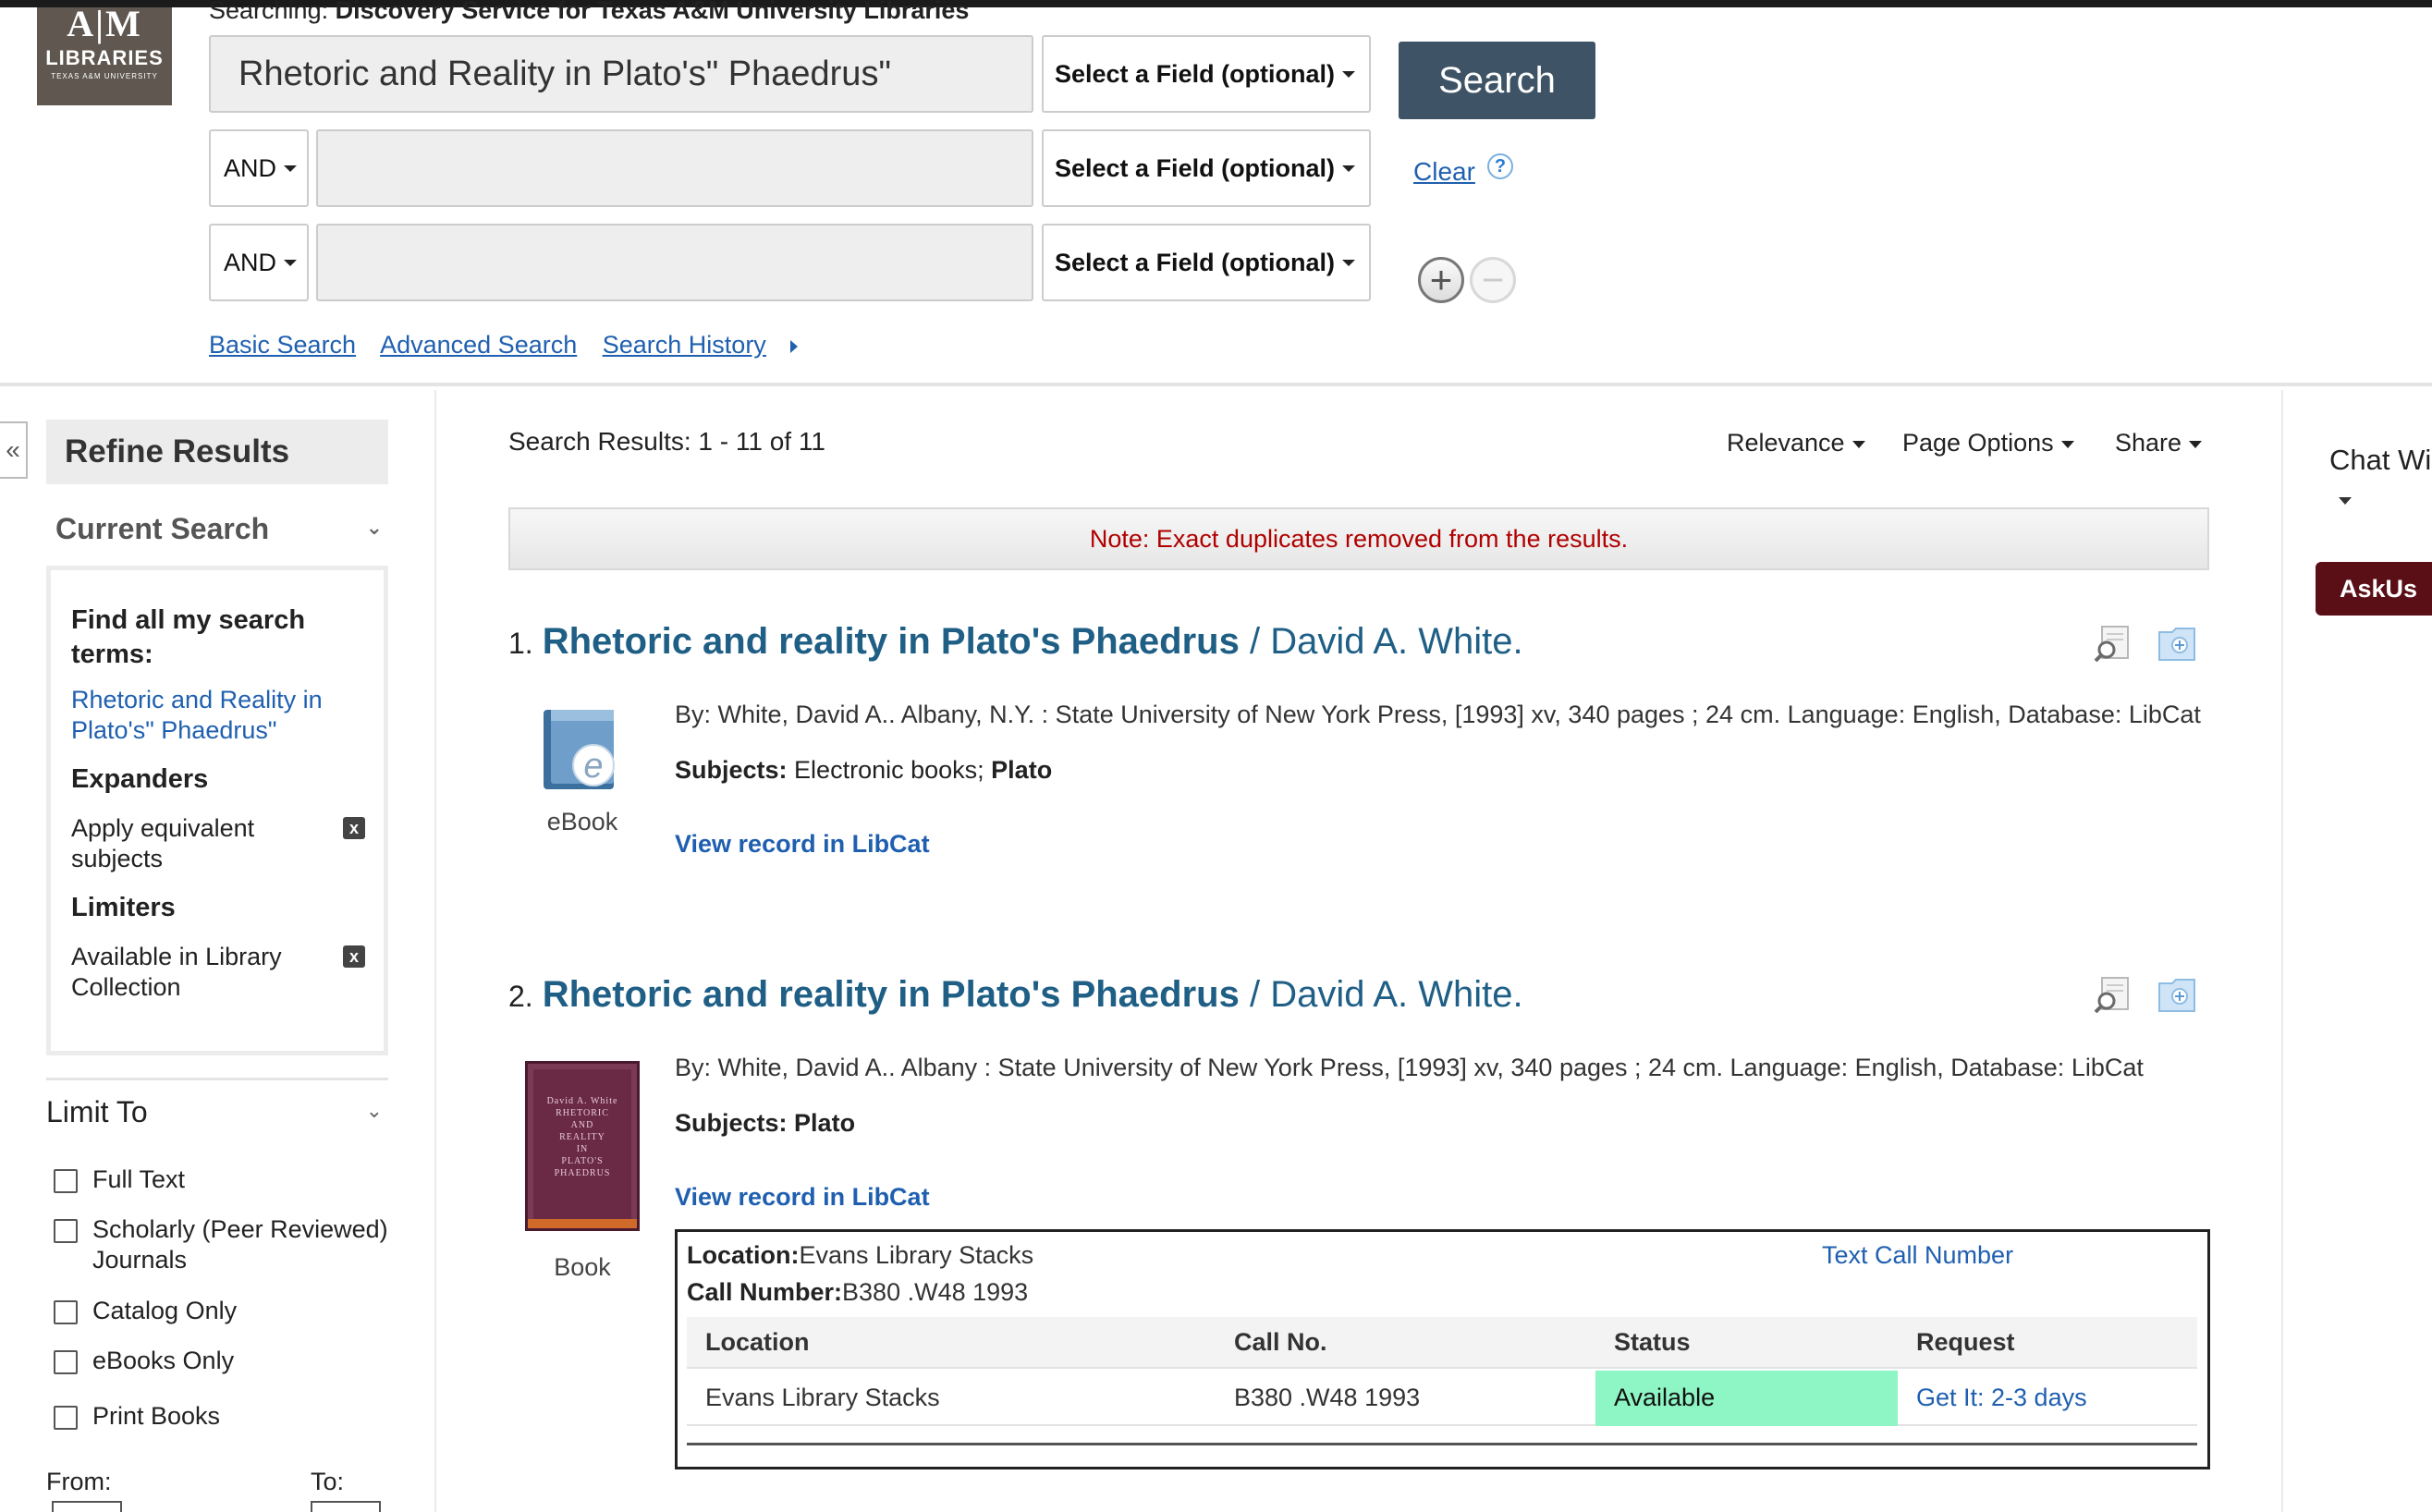  What do you see at coordinates (667, 442) in the screenshot?
I see `results-count: Search Results: 1 - 11 of 11` at bounding box center [667, 442].